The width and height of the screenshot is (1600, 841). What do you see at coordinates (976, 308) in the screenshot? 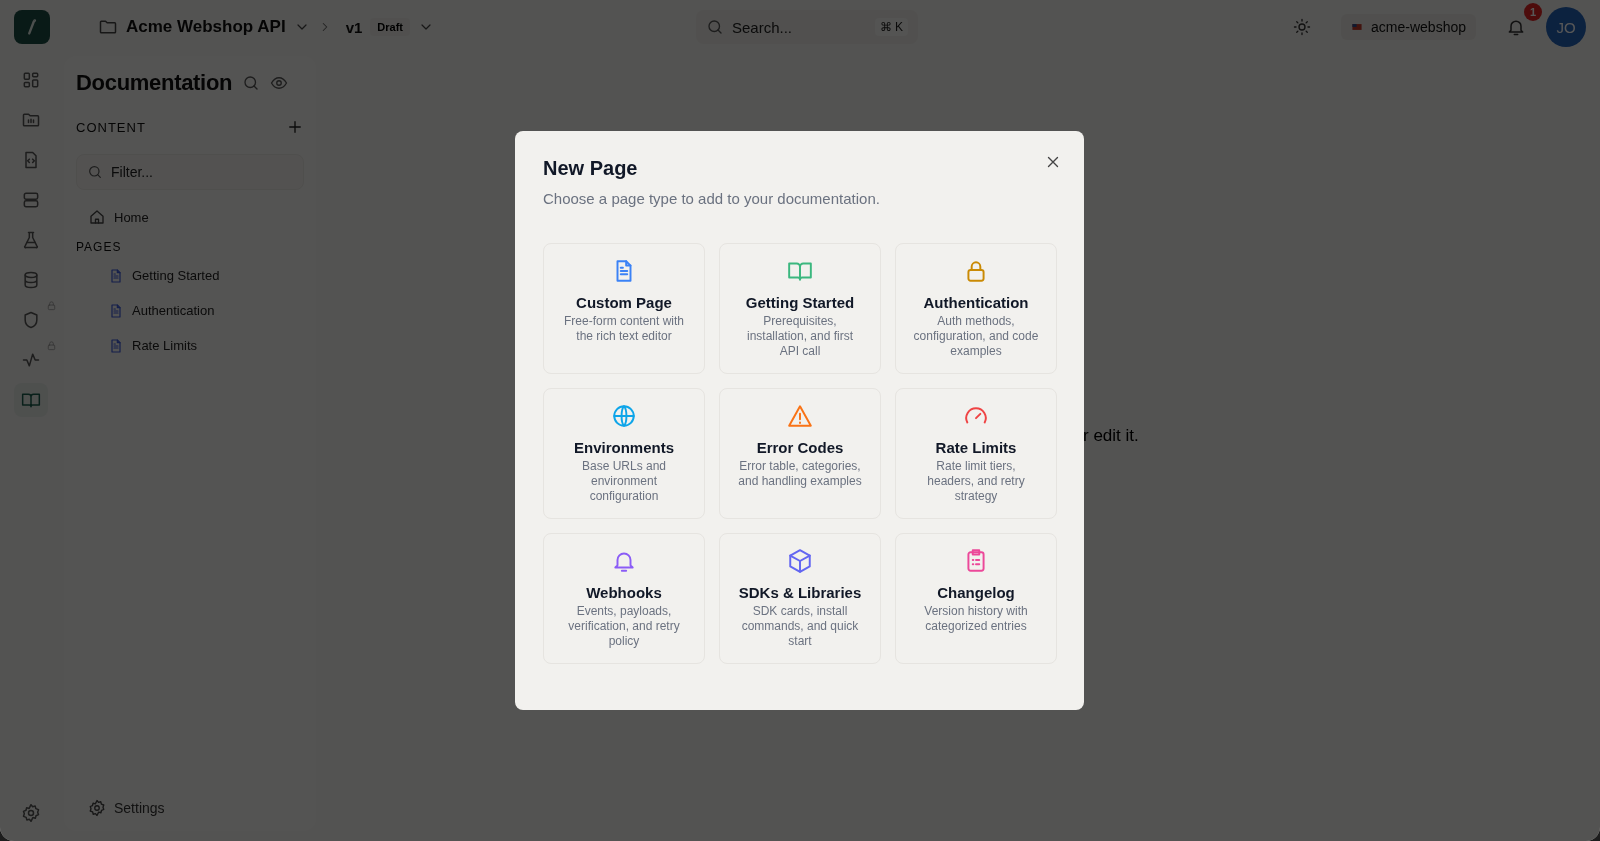
I see `page-type-card: Authentication Auth methods, configuration, and code examples` at bounding box center [976, 308].